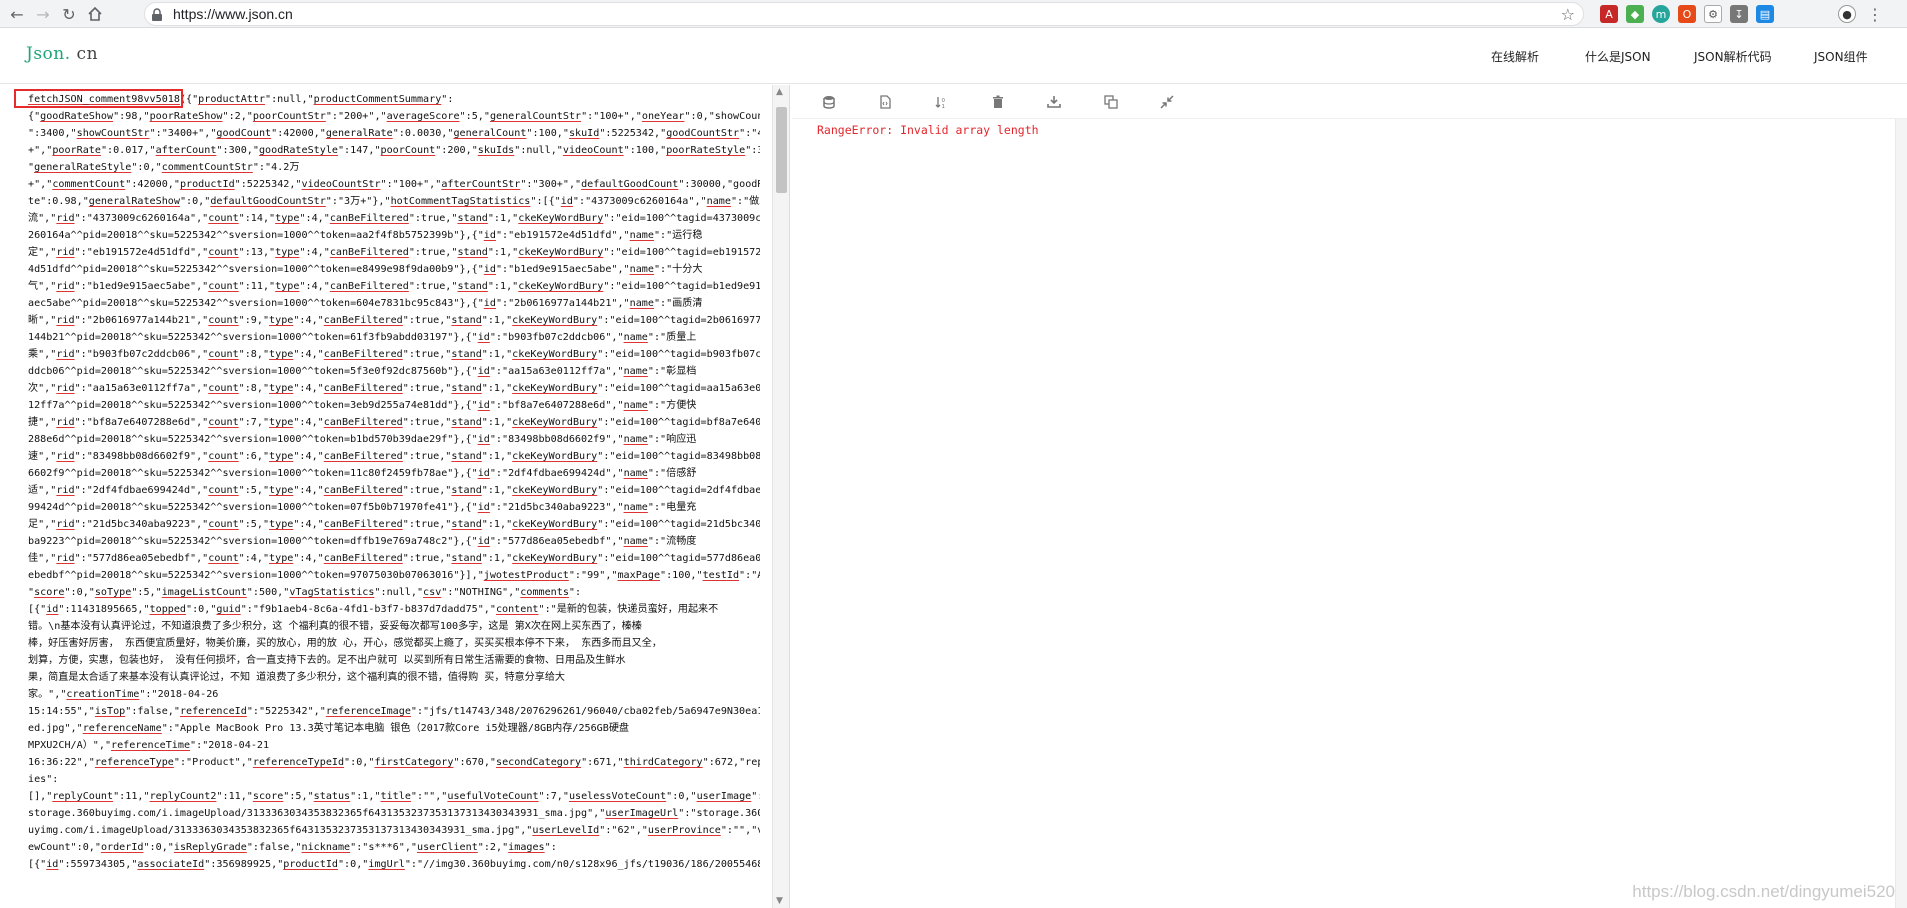 The image size is (1907, 908). I want to click on download-icon, so click(1054, 102).